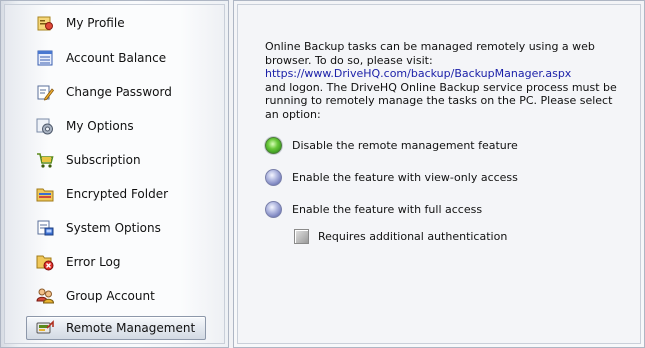 This screenshot has height=348, width=645. I want to click on remote-icon, so click(45, 327).